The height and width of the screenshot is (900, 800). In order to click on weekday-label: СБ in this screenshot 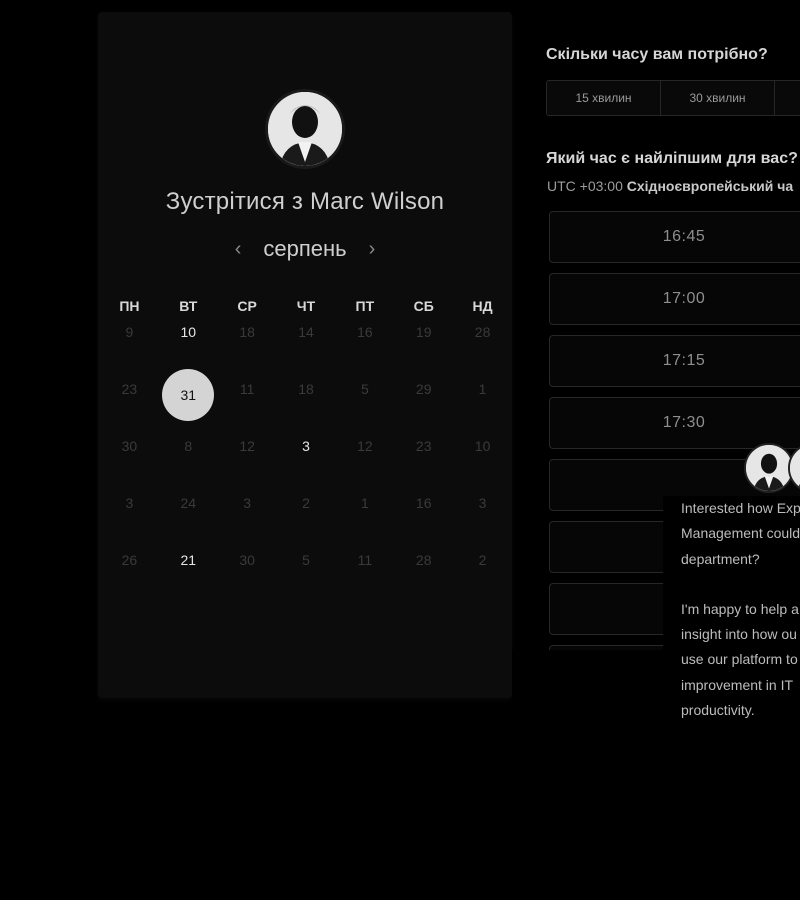, I will do `click(423, 306)`.